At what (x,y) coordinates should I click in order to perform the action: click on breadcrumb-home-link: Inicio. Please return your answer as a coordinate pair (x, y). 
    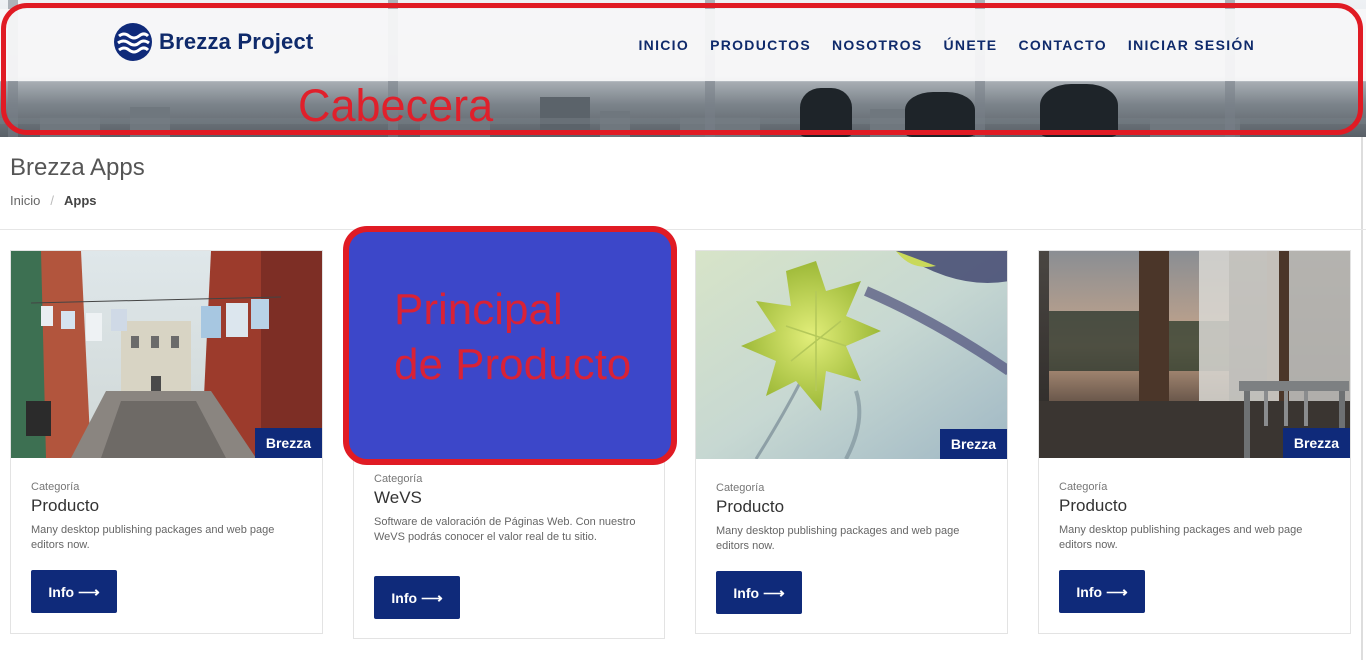
    Looking at the image, I should click on (25, 200).